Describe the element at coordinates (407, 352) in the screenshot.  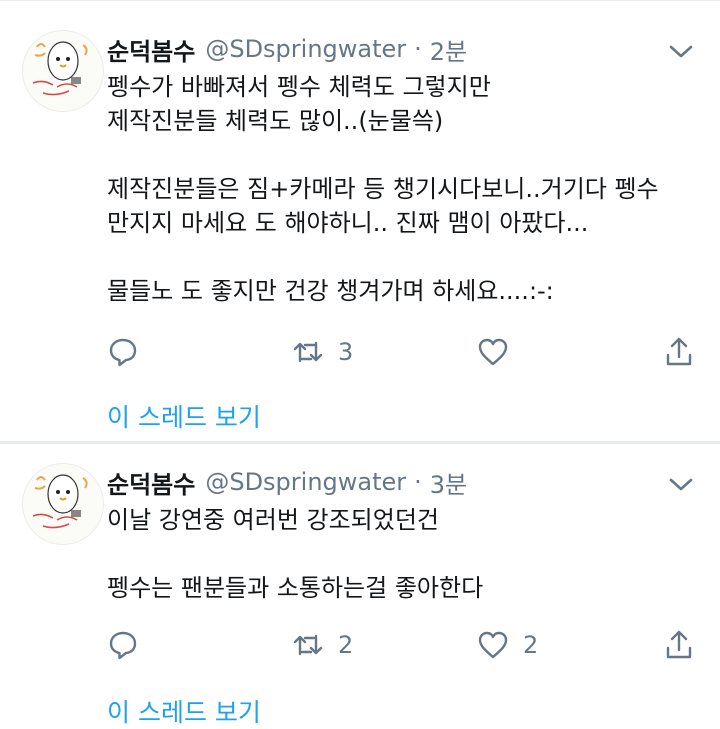
I see `tweet-actions: 3` at that location.